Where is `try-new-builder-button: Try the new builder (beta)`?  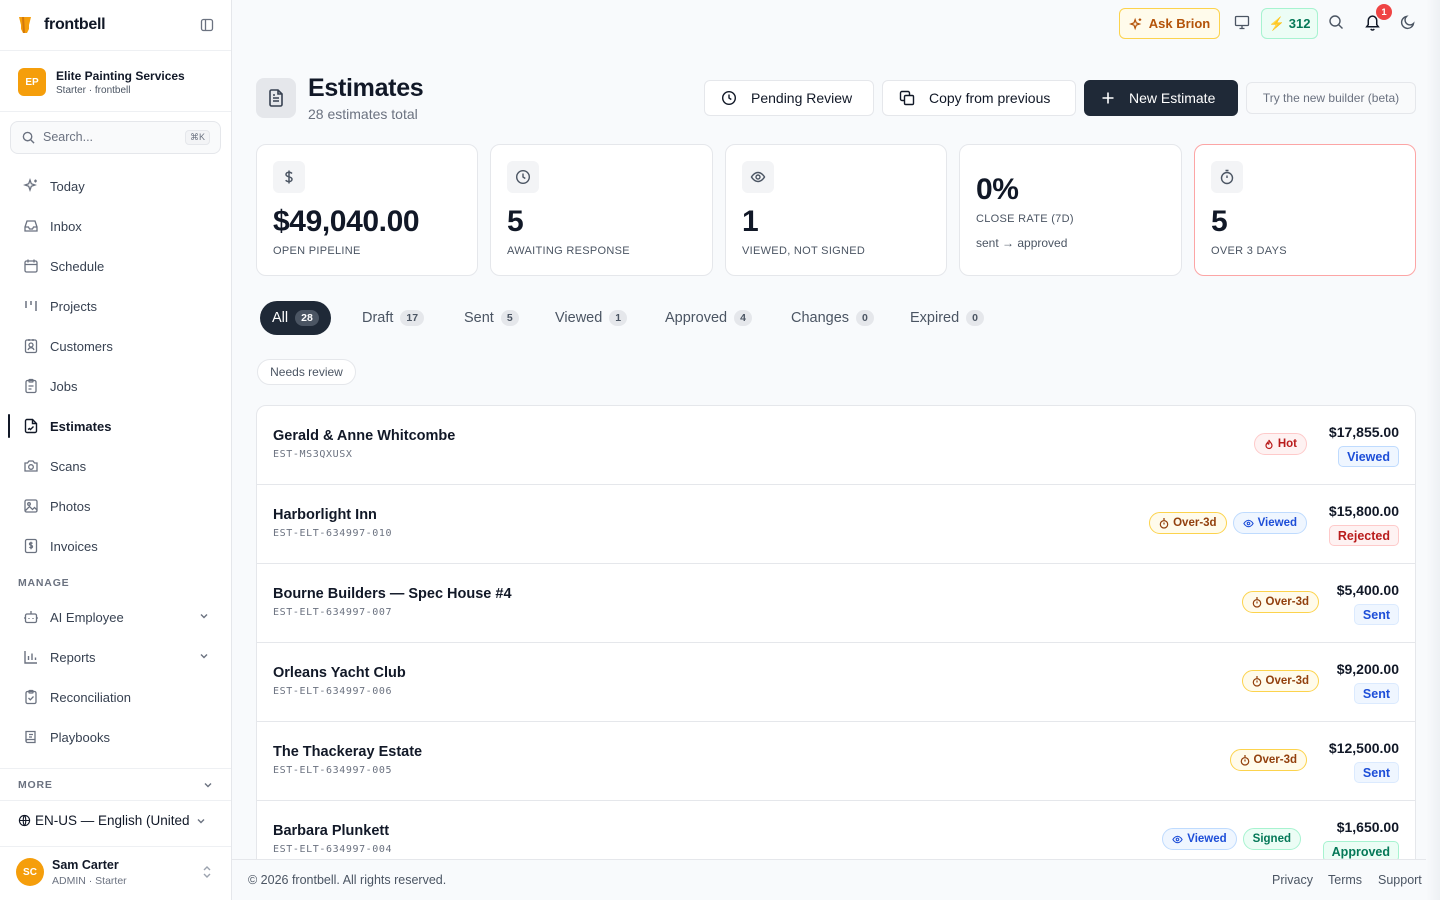 try-new-builder-button: Try the new builder (beta) is located at coordinates (1331, 98).